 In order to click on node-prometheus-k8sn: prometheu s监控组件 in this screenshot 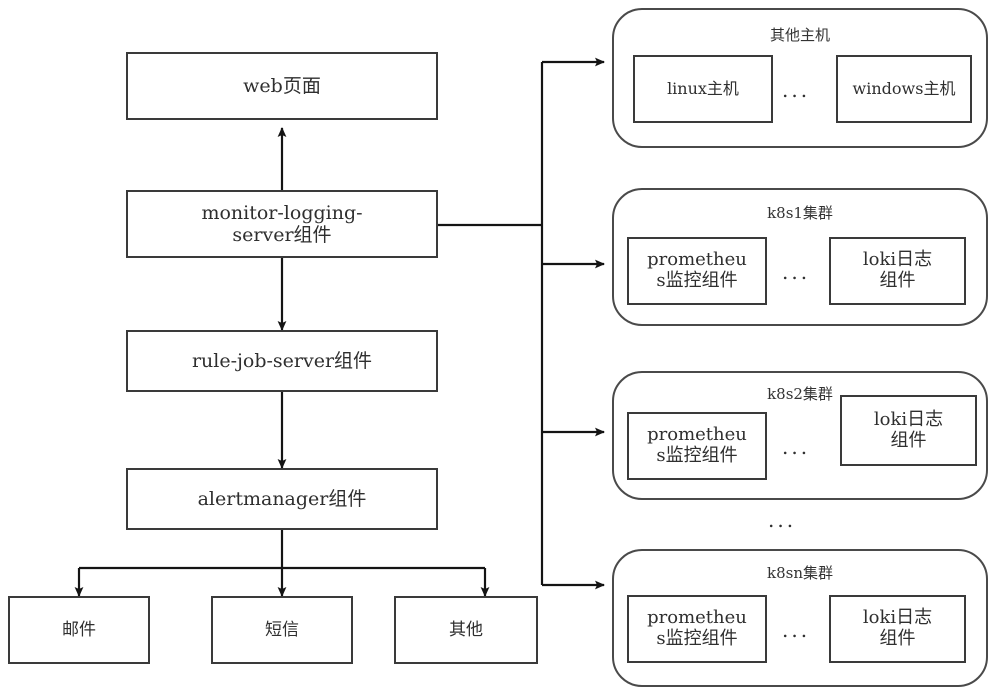, I will do `click(697, 629)`.